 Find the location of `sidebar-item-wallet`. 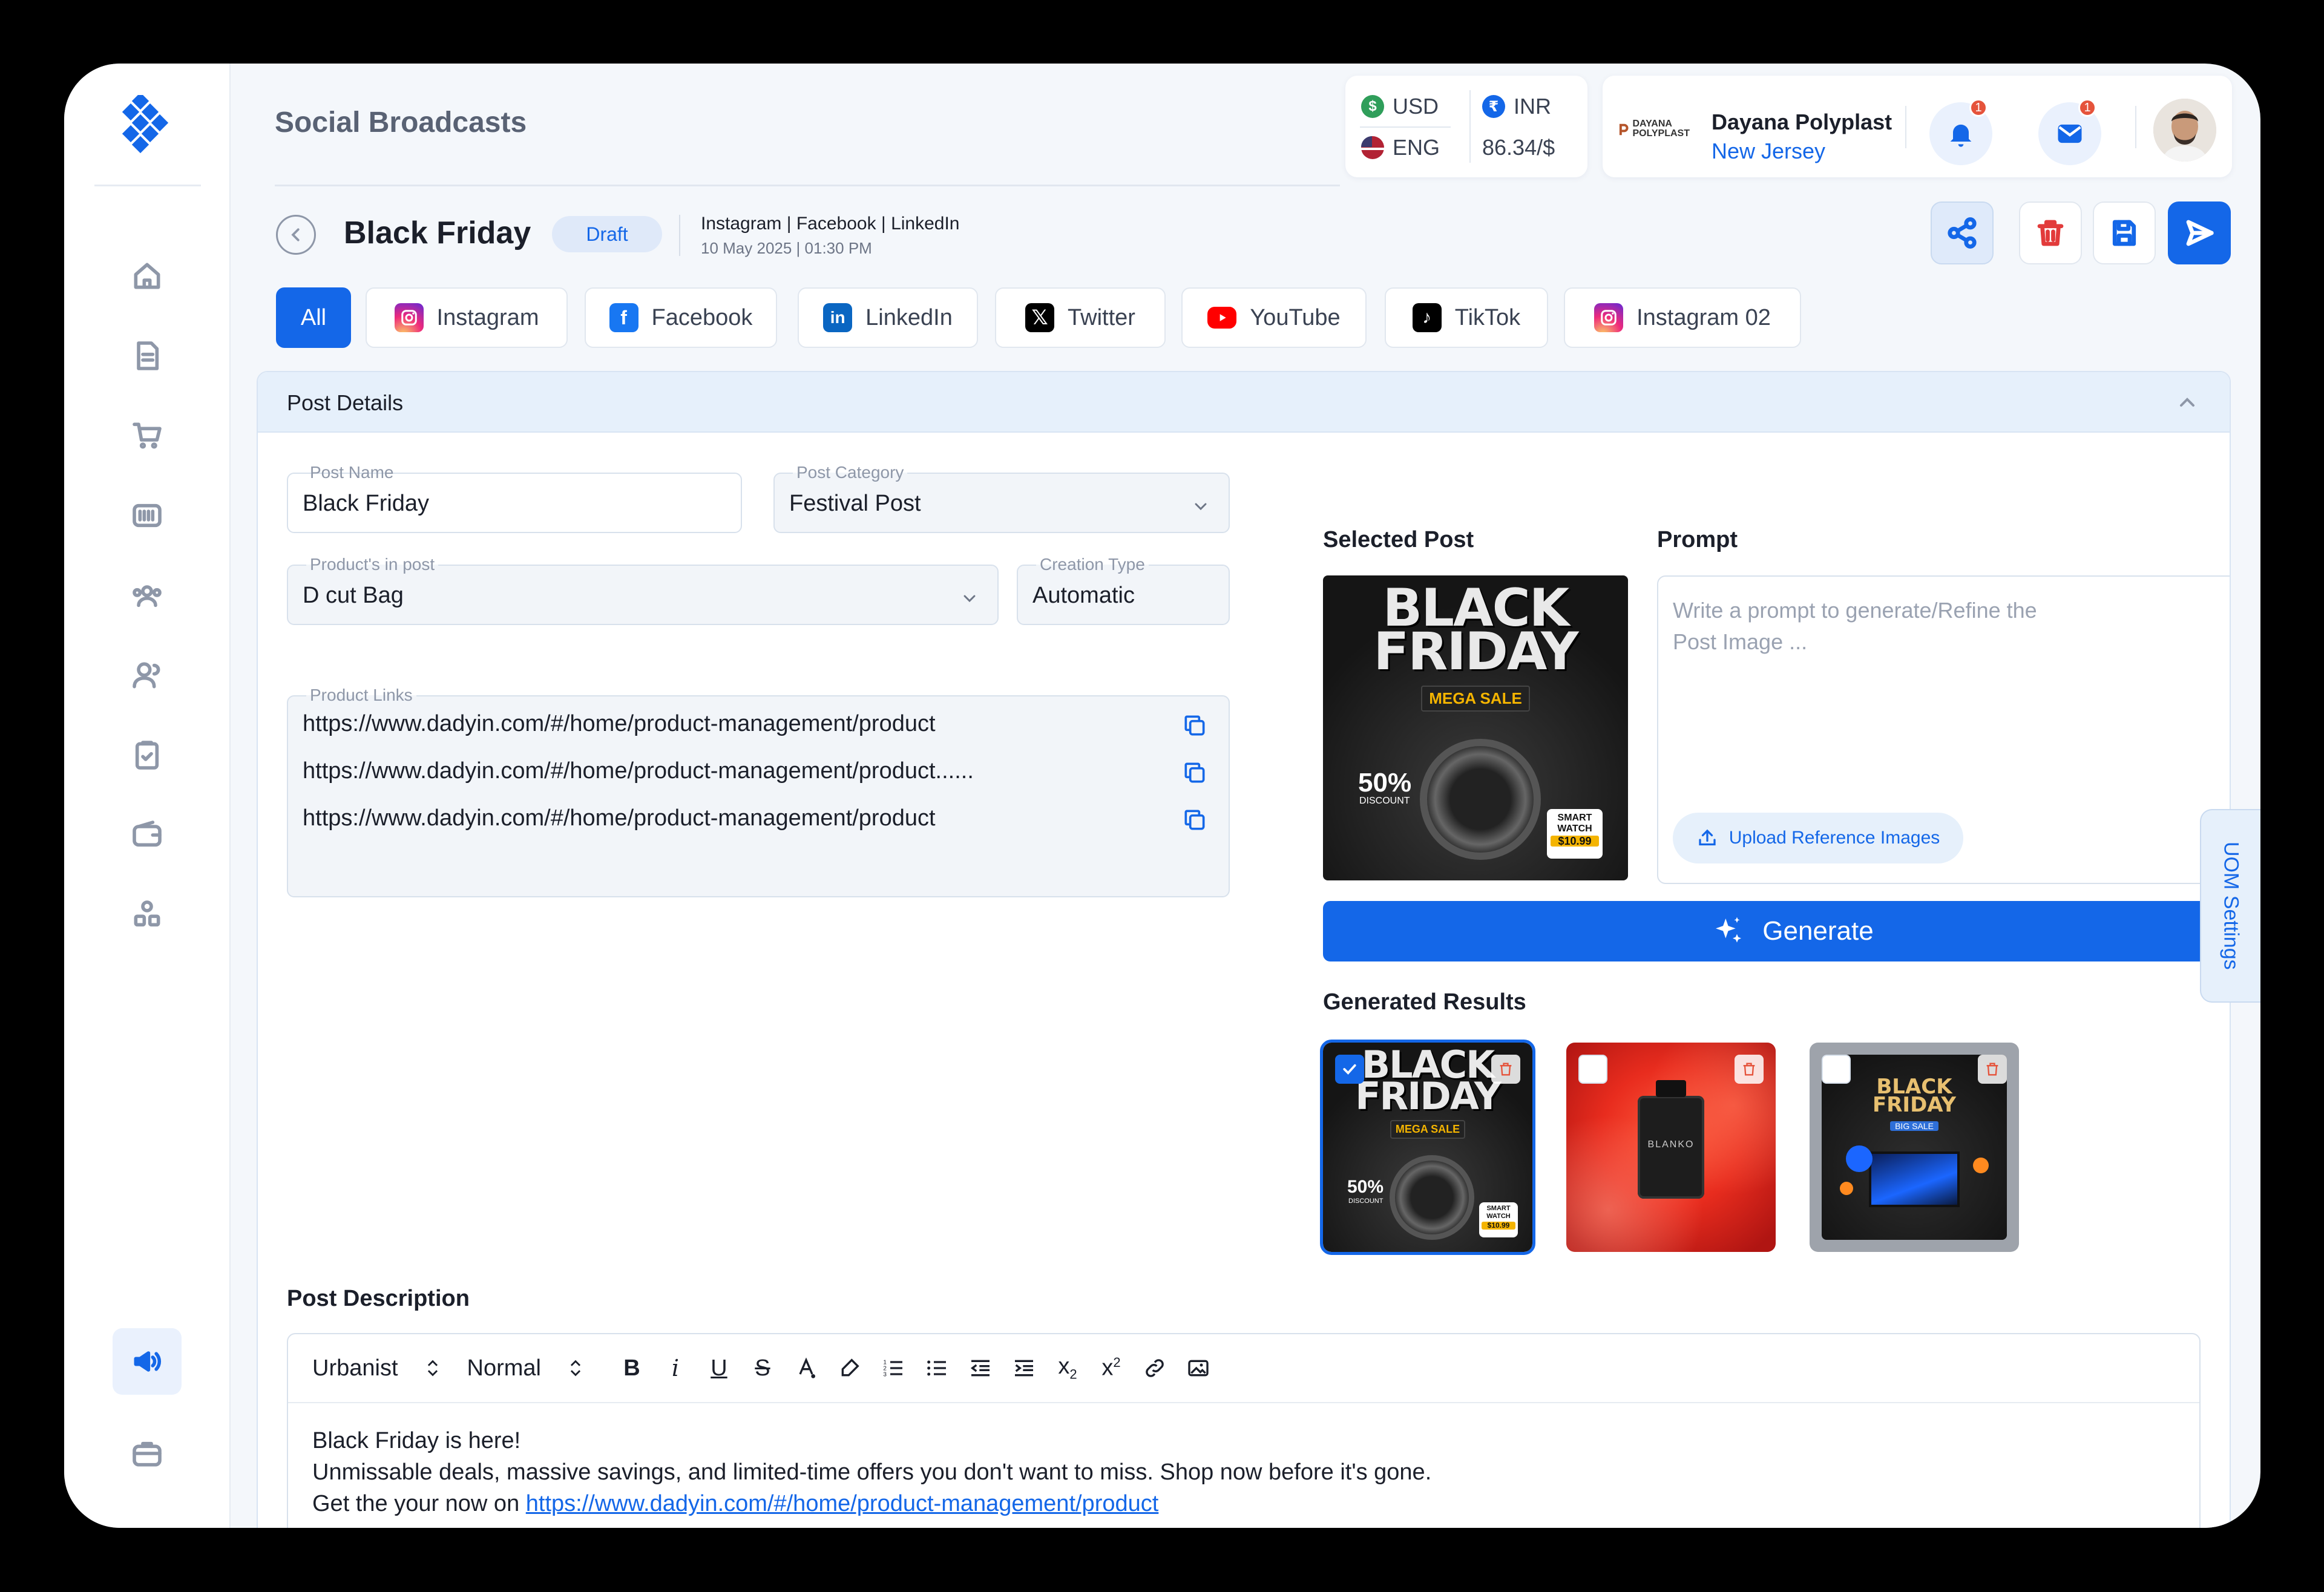

sidebar-item-wallet is located at coordinates (147, 835).